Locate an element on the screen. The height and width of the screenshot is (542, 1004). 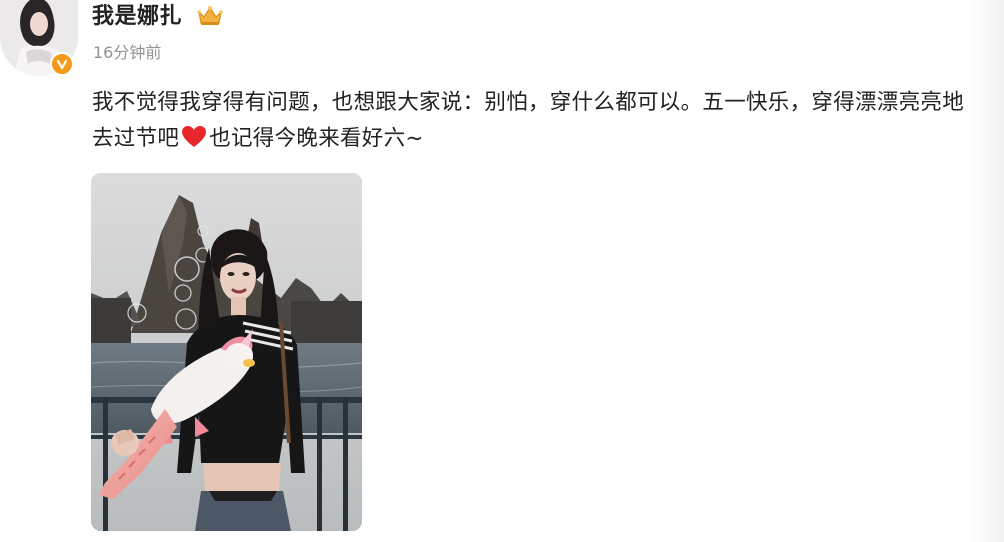
crown-icon is located at coordinates (210, 18).